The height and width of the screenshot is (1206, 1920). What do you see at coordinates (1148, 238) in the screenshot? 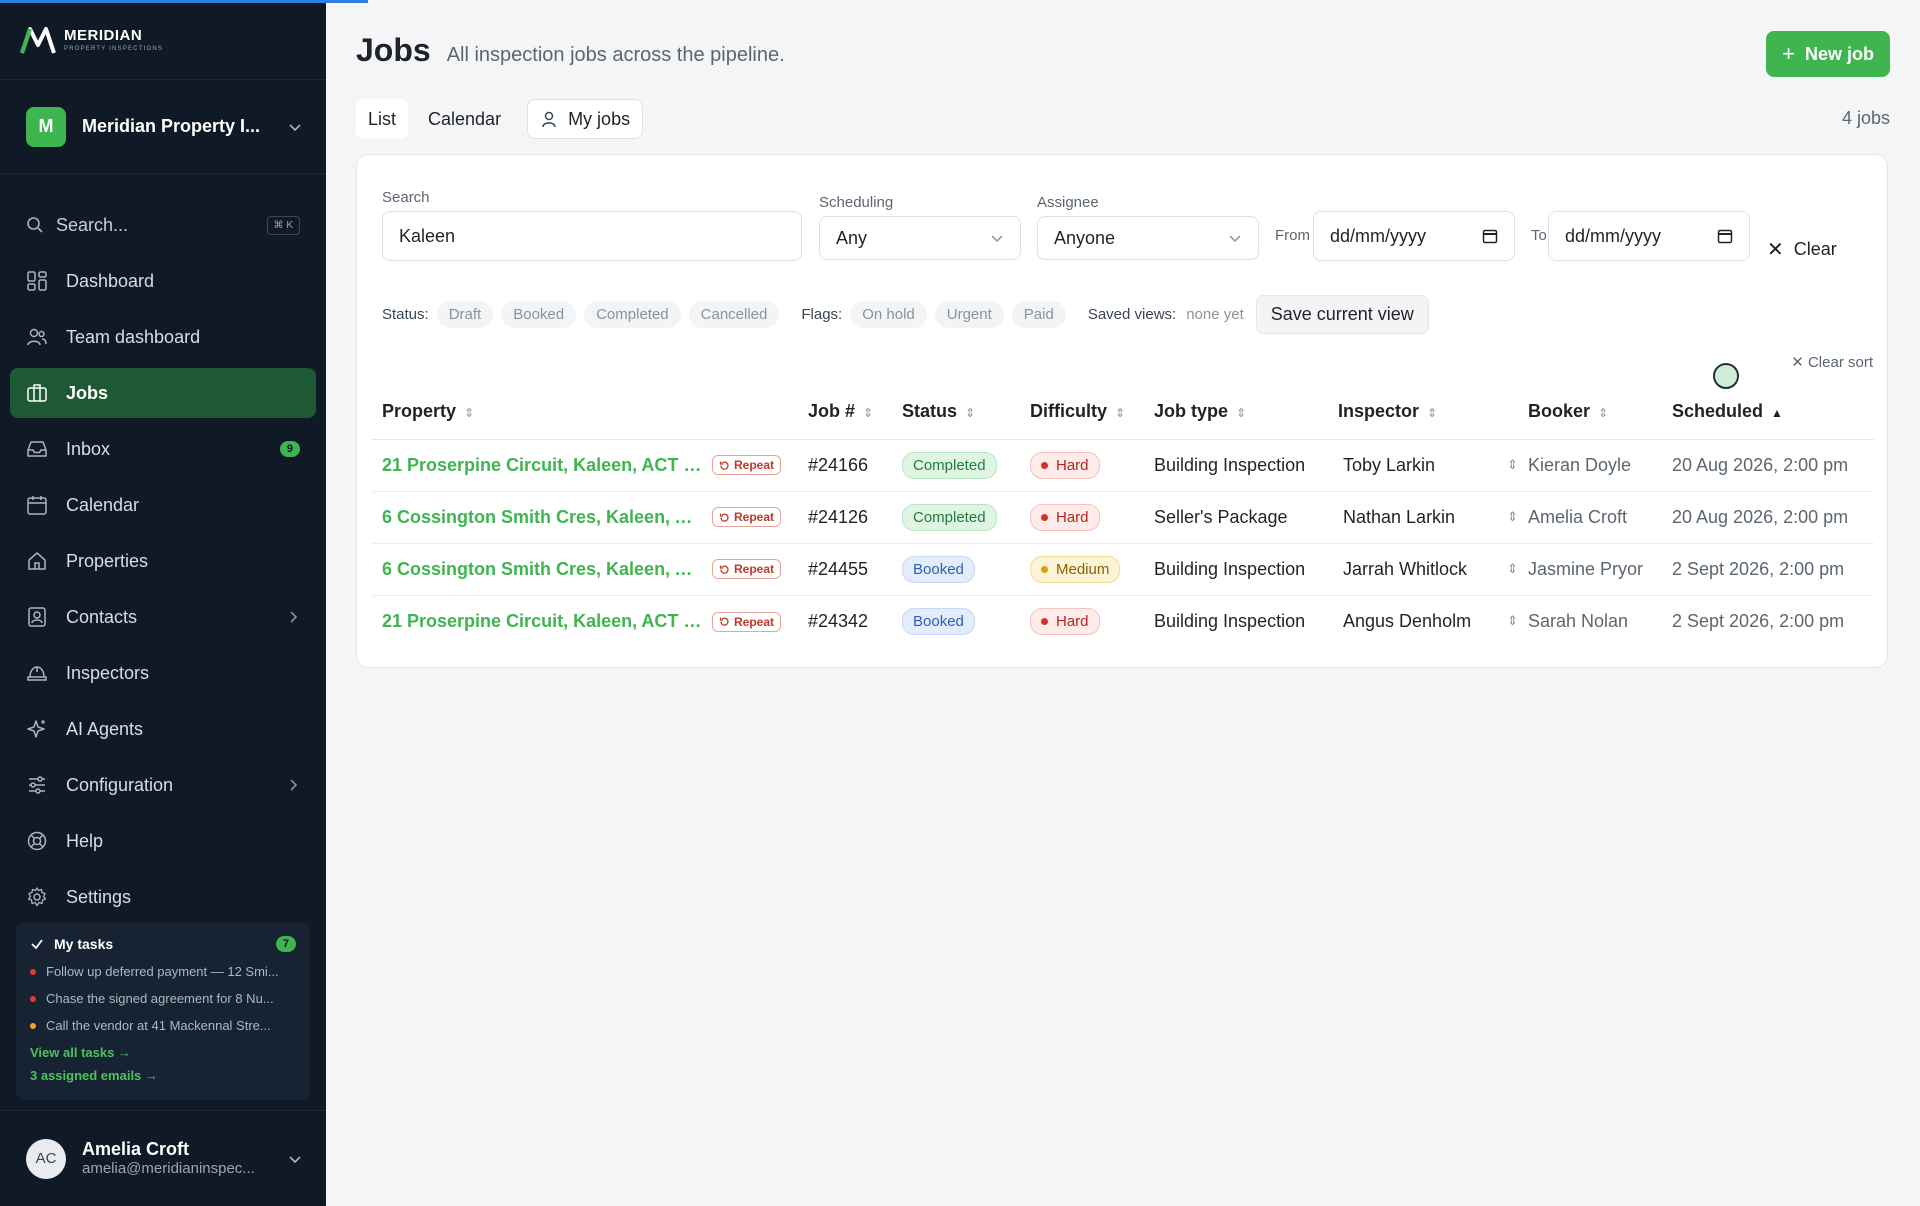
I see `assignee-select: Anyone` at bounding box center [1148, 238].